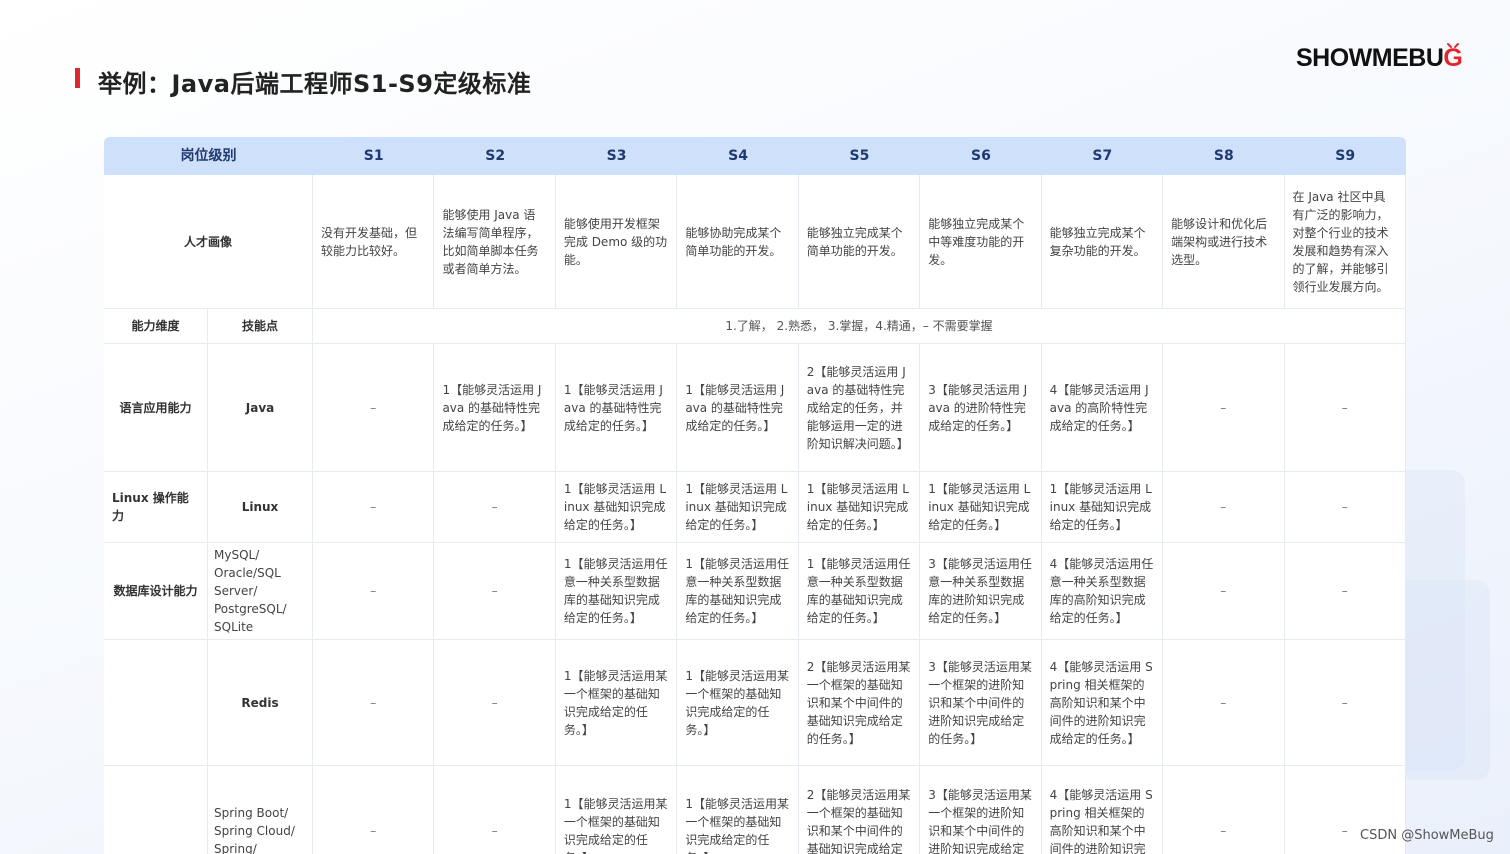 Image resolution: width=1510 pixels, height=854 pixels. What do you see at coordinates (234, 627) in the screenshot?
I see `skill-line: SQLite` at bounding box center [234, 627].